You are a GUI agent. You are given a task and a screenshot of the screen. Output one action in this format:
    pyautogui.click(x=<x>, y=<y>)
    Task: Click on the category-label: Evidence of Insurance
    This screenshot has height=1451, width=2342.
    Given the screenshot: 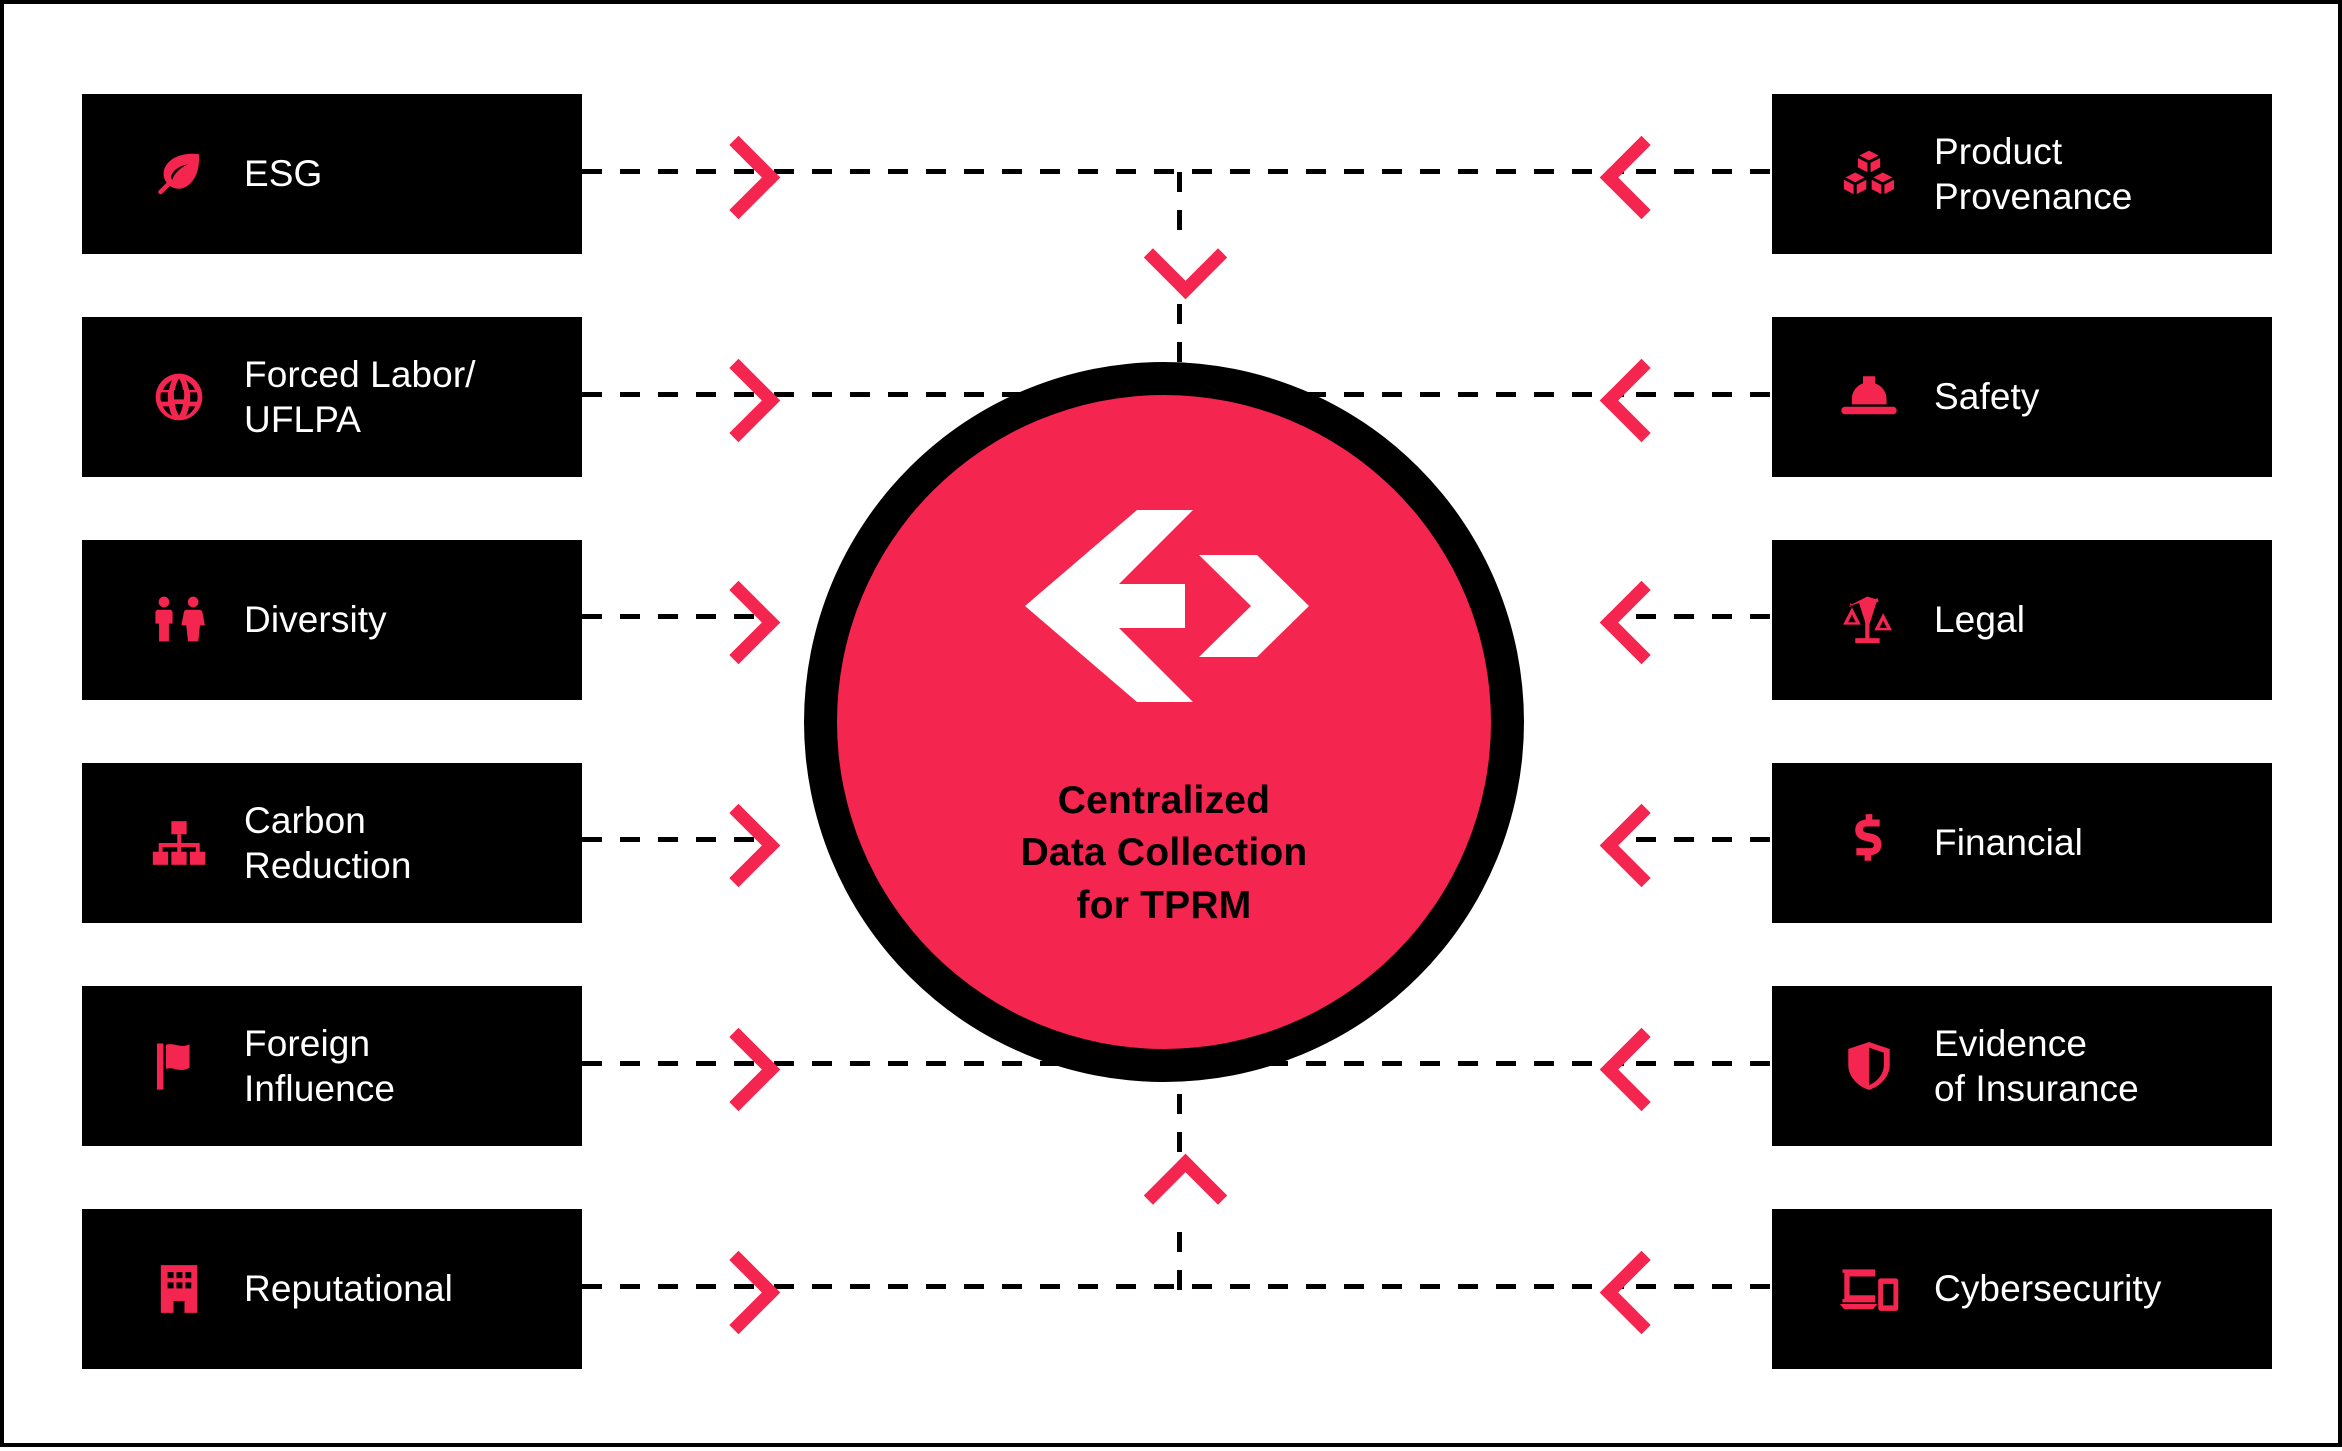 What is the action you would take?
    pyautogui.click(x=2036, y=1065)
    